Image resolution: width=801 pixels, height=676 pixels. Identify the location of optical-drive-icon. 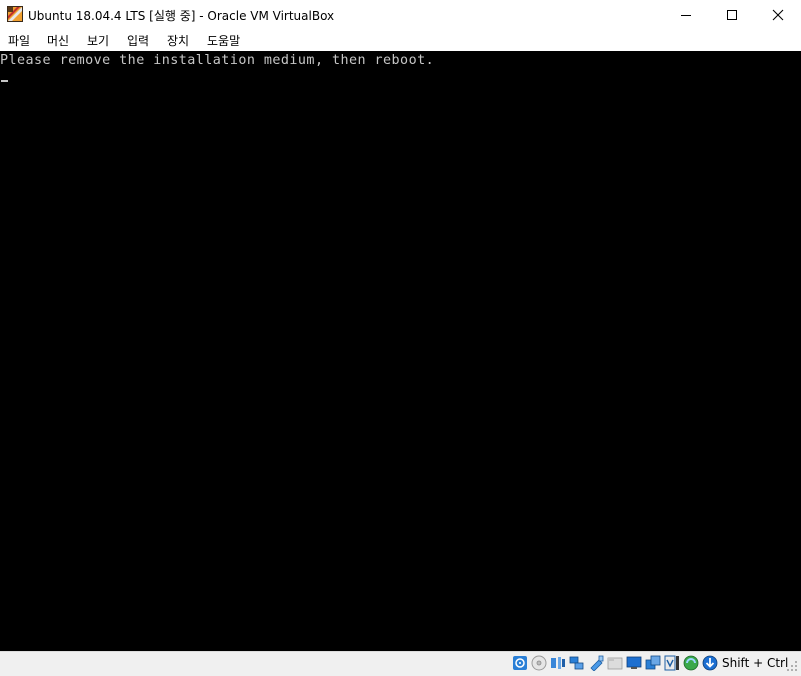
(539, 663).